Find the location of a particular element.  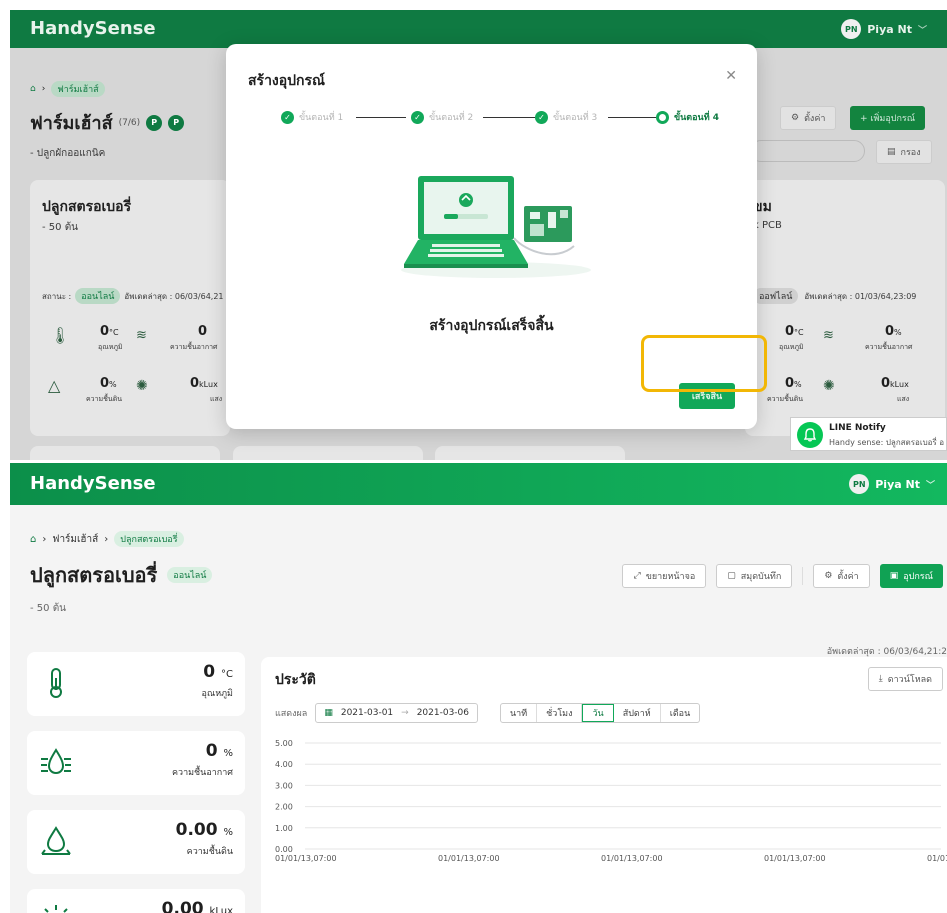

notebook-icon: ▢ is located at coordinates (731, 576).